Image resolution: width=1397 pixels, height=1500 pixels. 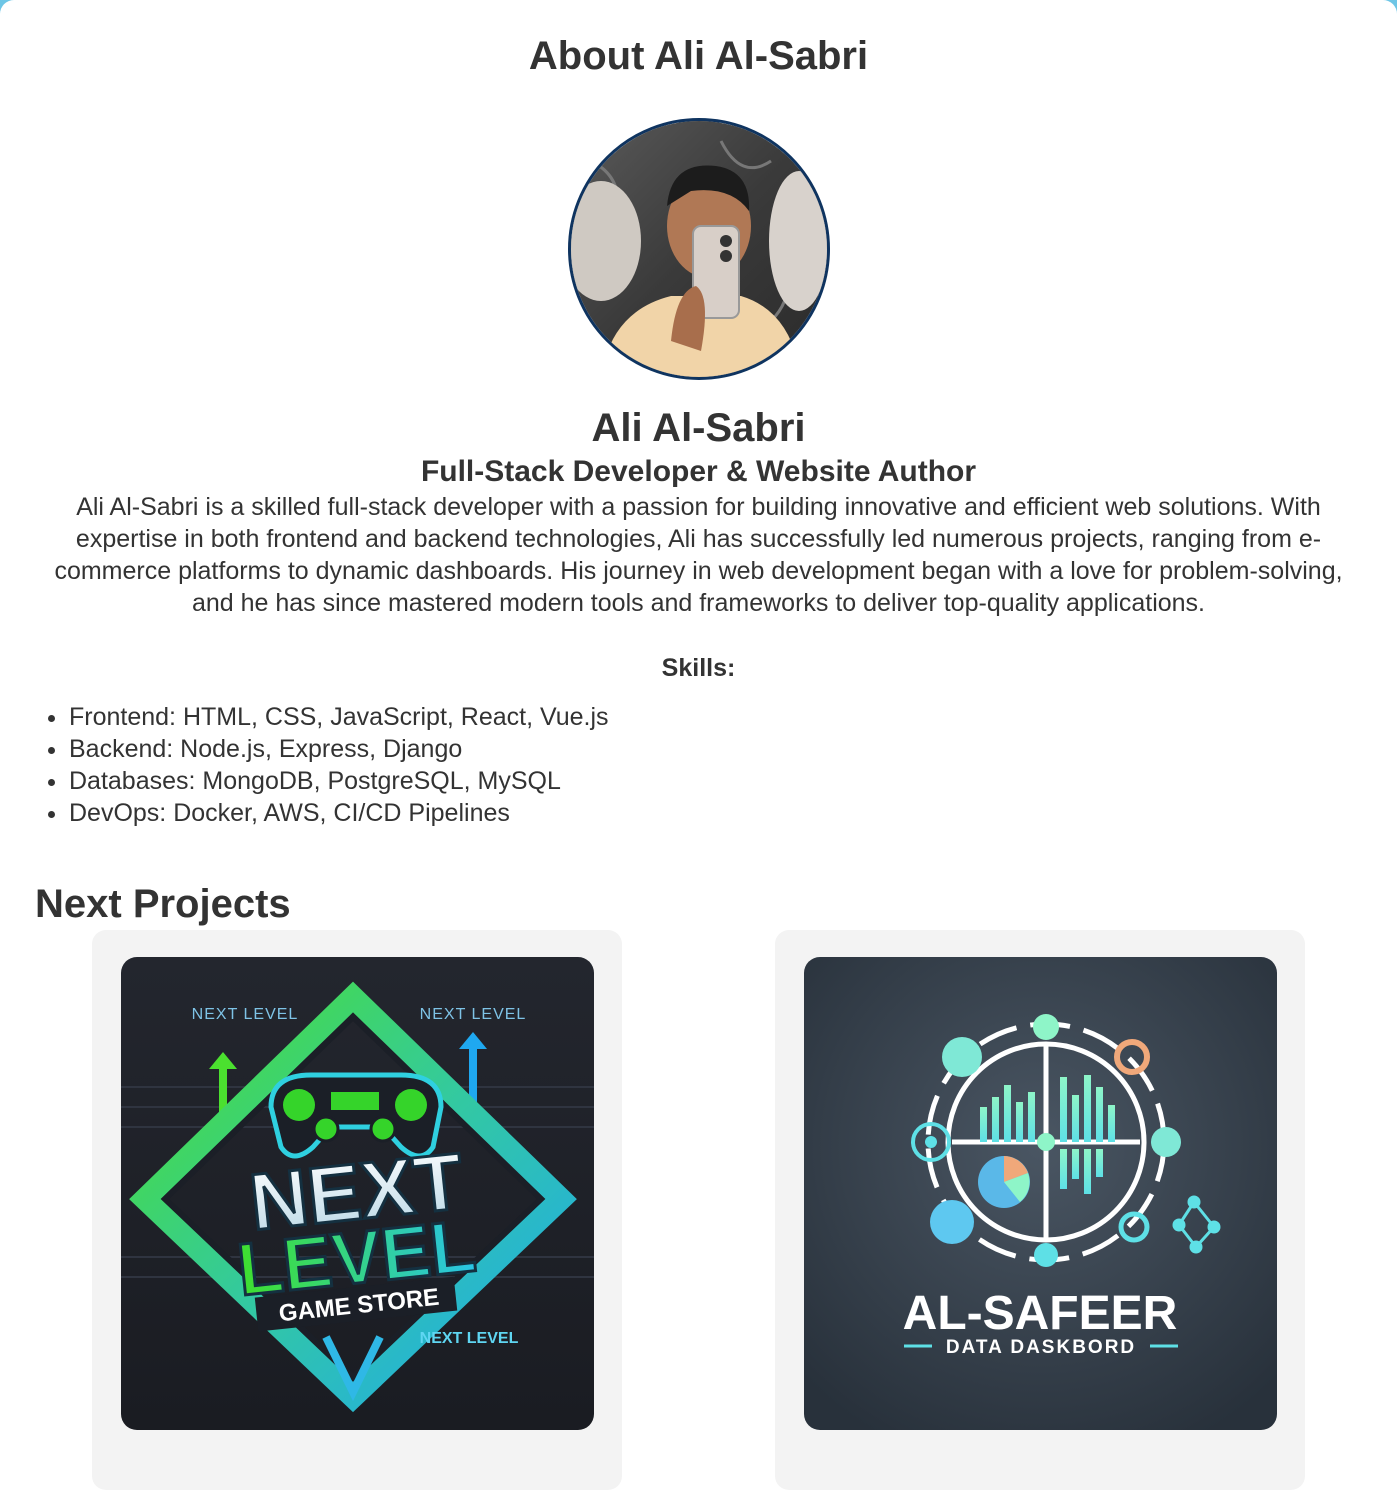 I want to click on list-item: Backend: Node.js, Express, Django, so click(x=339, y=749).